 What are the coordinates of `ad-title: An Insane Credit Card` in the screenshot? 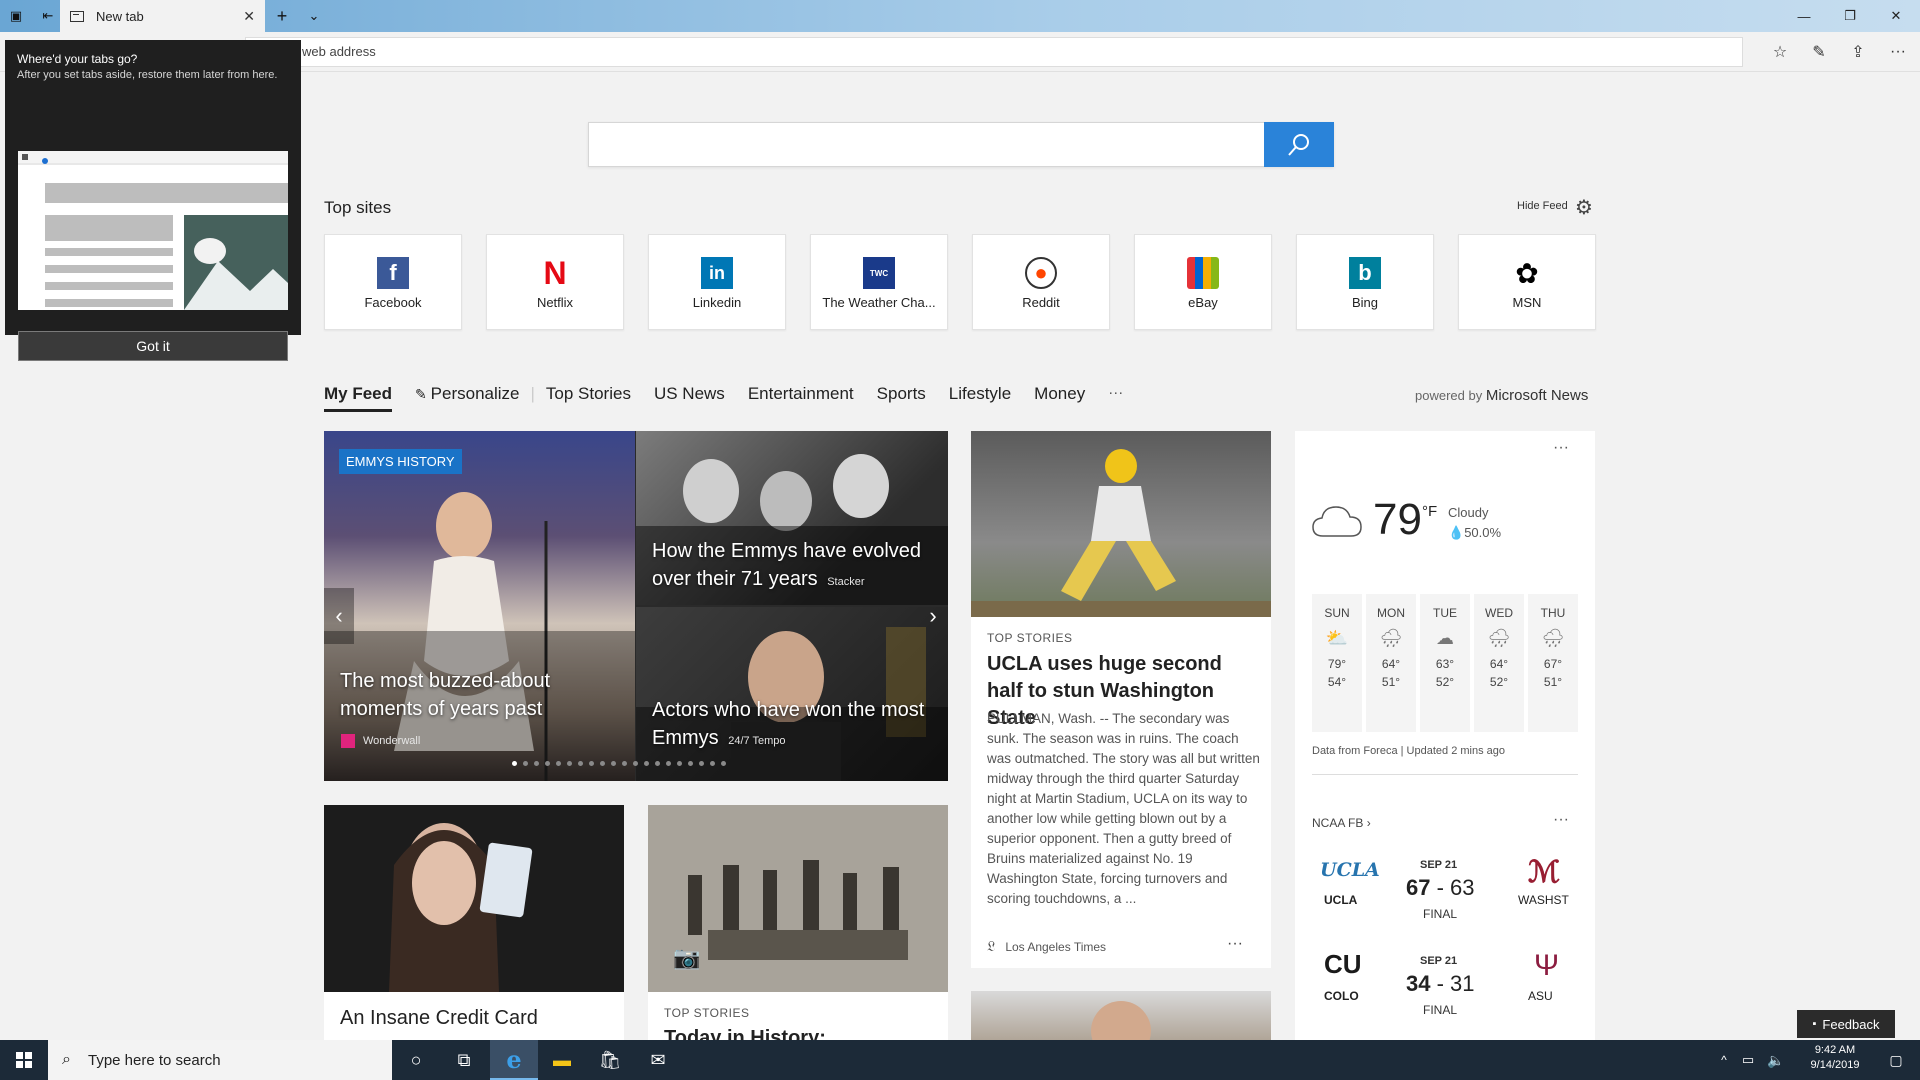 It's located at (439, 1018).